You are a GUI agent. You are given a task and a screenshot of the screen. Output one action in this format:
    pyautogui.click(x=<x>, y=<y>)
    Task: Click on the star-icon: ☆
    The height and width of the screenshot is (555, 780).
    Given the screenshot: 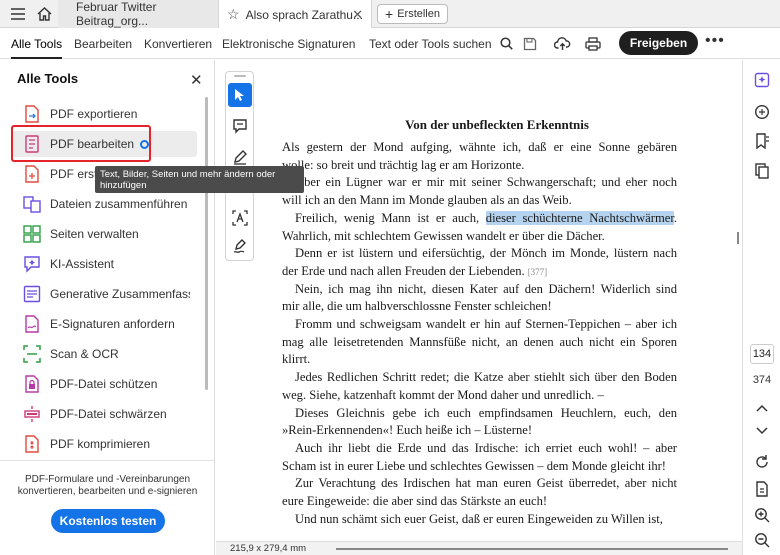 What is the action you would take?
    pyautogui.click(x=233, y=14)
    